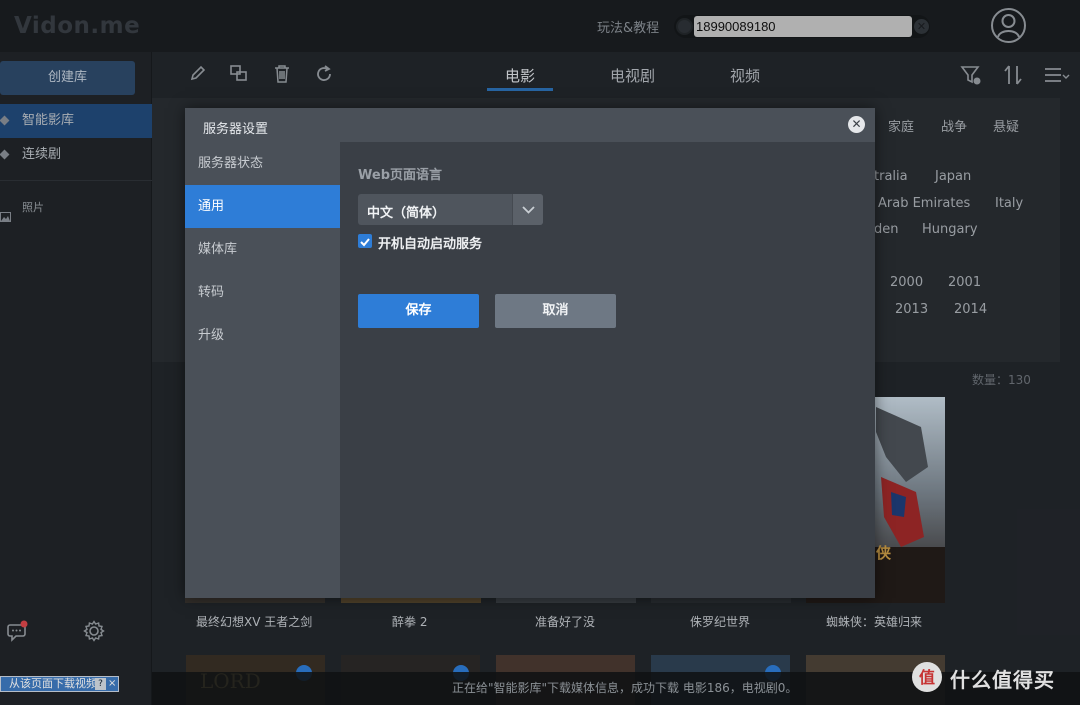 This screenshot has height=705, width=1080. What do you see at coordinates (450, 209) in the screenshot?
I see `language-select: 中文（简体）` at bounding box center [450, 209].